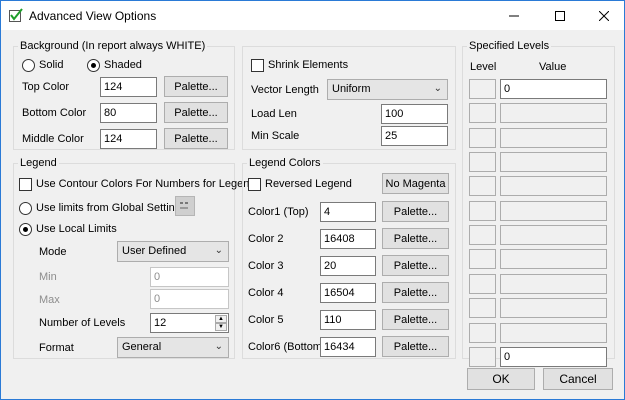 The image size is (625, 400). I want to click on format-value: General, so click(142, 347).